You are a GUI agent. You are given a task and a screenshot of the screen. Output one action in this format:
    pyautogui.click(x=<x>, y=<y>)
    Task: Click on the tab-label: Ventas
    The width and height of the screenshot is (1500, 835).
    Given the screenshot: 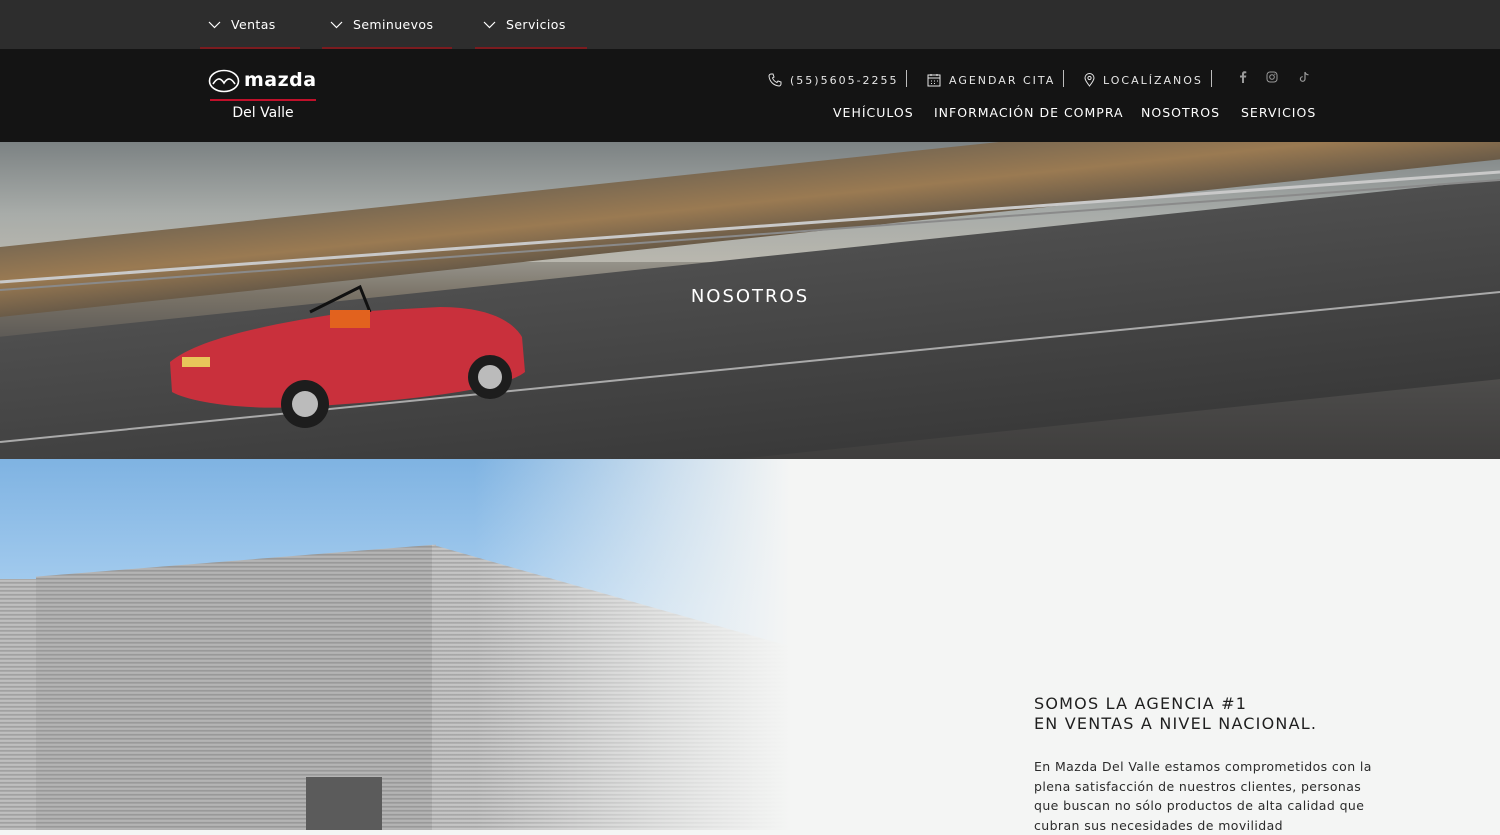 What is the action you would take?
    pyautogui.click(x=253, y=24)
    